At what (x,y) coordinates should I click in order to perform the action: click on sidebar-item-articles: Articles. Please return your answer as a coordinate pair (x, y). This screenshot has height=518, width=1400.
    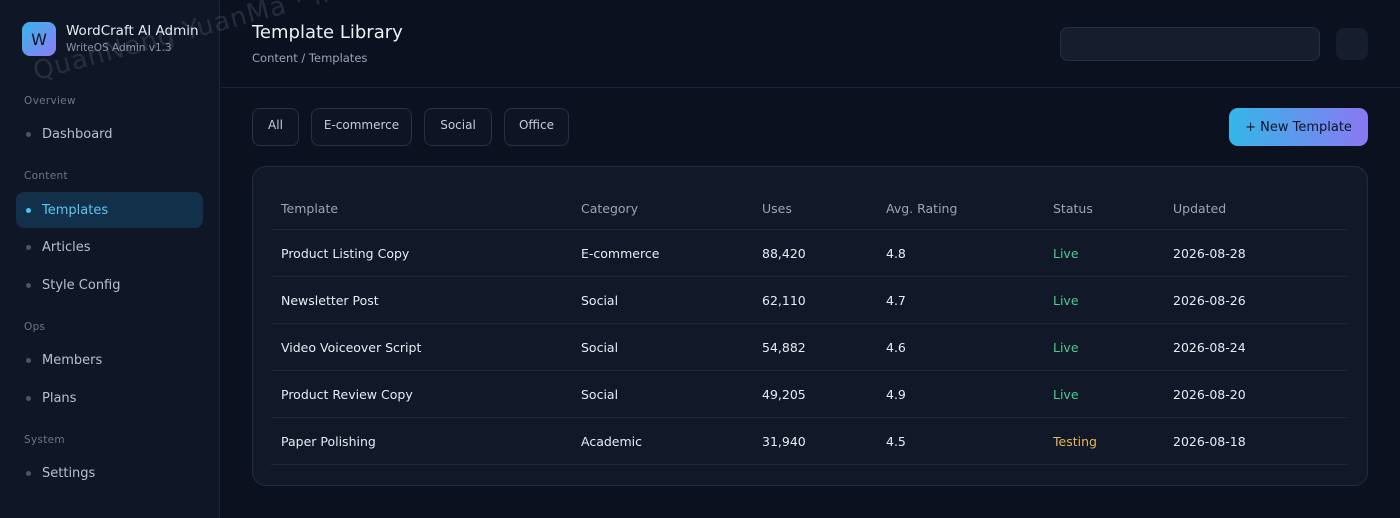
    Looking at the image, I should click on (109, 247).